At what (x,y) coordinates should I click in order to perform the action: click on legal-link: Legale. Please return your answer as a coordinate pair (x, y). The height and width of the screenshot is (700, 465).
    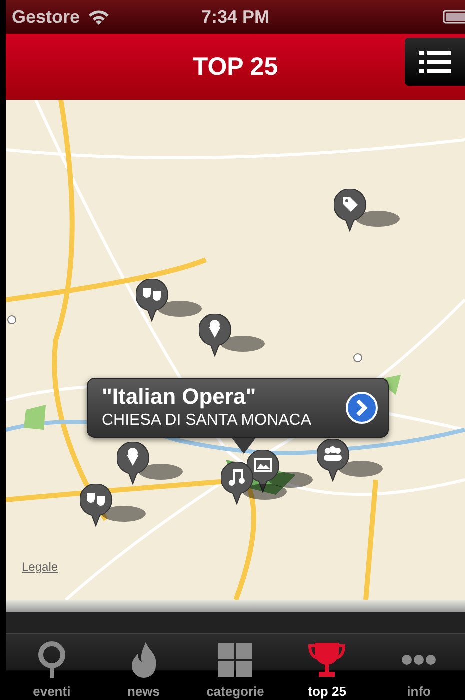
    Looking at the image, I should click on (40, 567).